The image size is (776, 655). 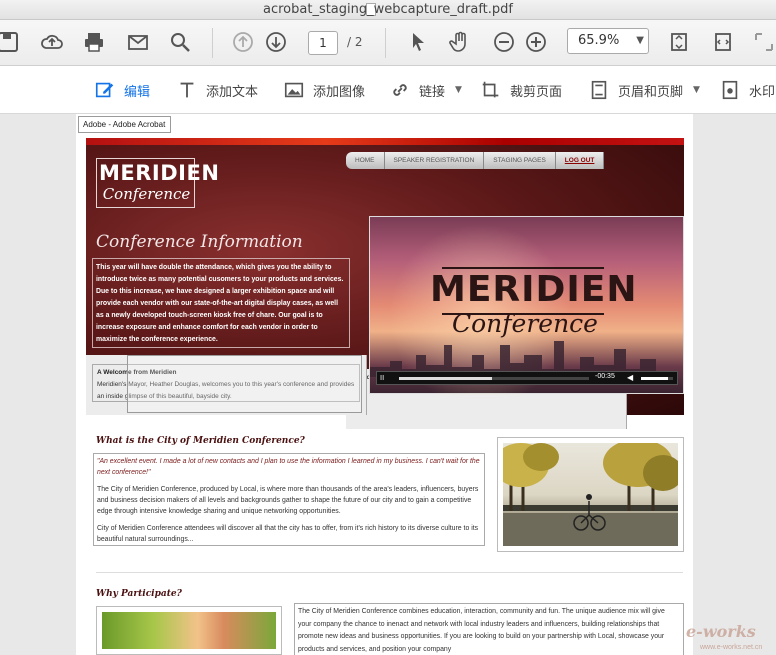 I want to click on volume-icon: ◀, so click(x=630, y=377).